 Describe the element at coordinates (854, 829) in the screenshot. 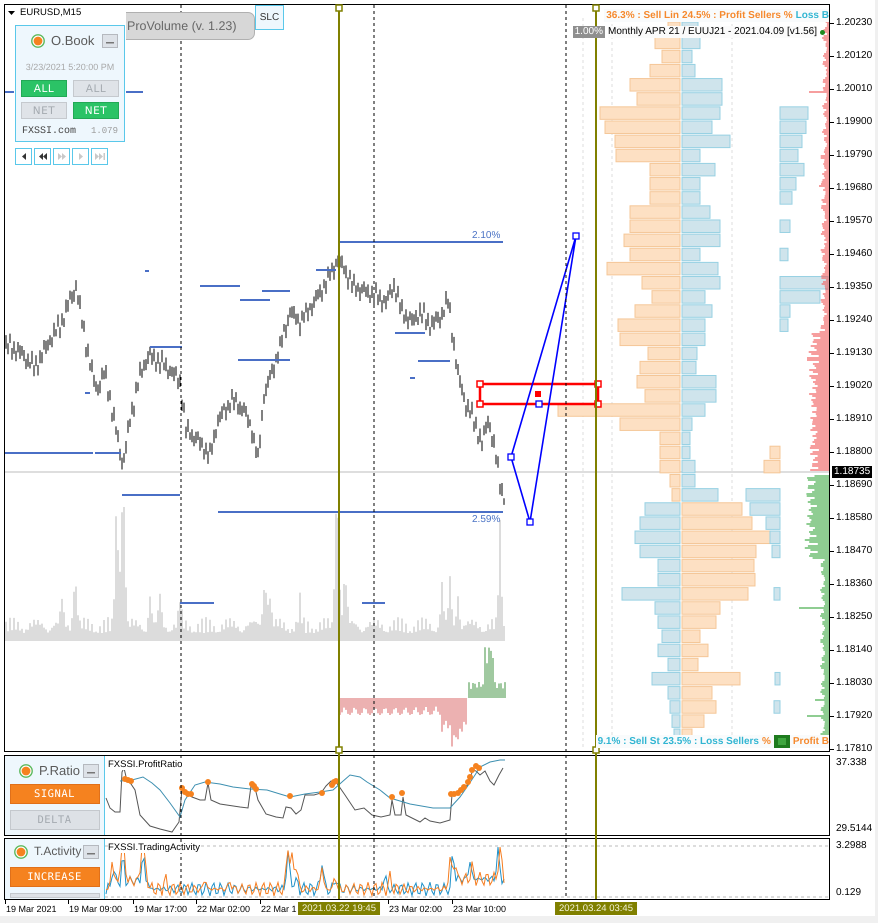

I see `scale-label: 29.5144` at that location.